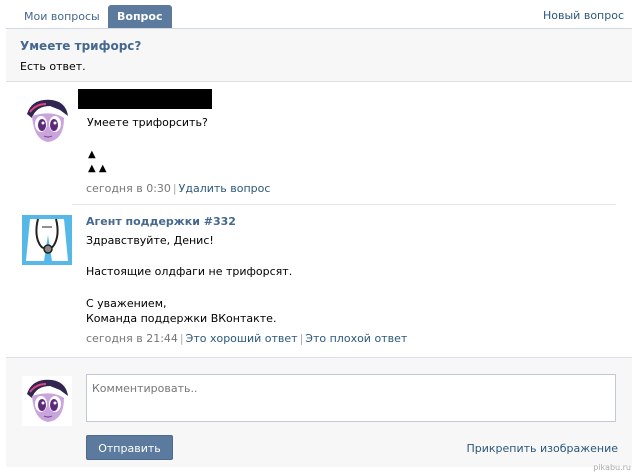  I want to click on current-user-avatar, so click(47, 401).